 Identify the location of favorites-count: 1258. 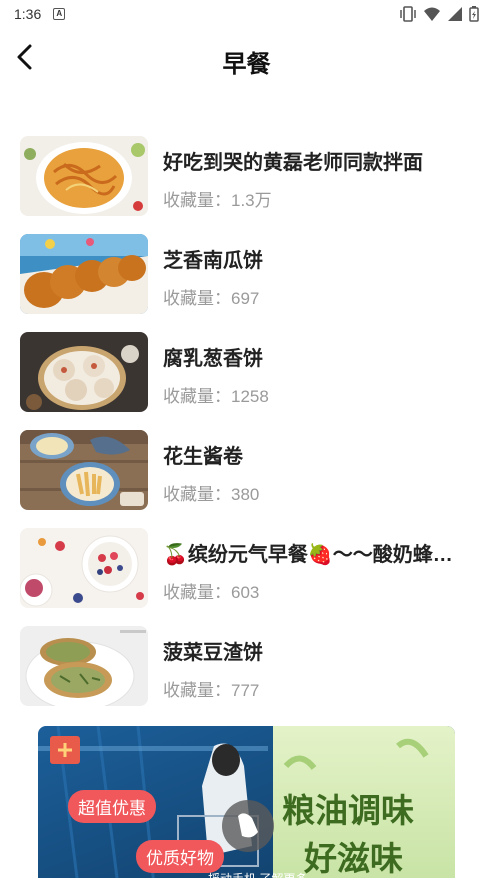
(250, 396).